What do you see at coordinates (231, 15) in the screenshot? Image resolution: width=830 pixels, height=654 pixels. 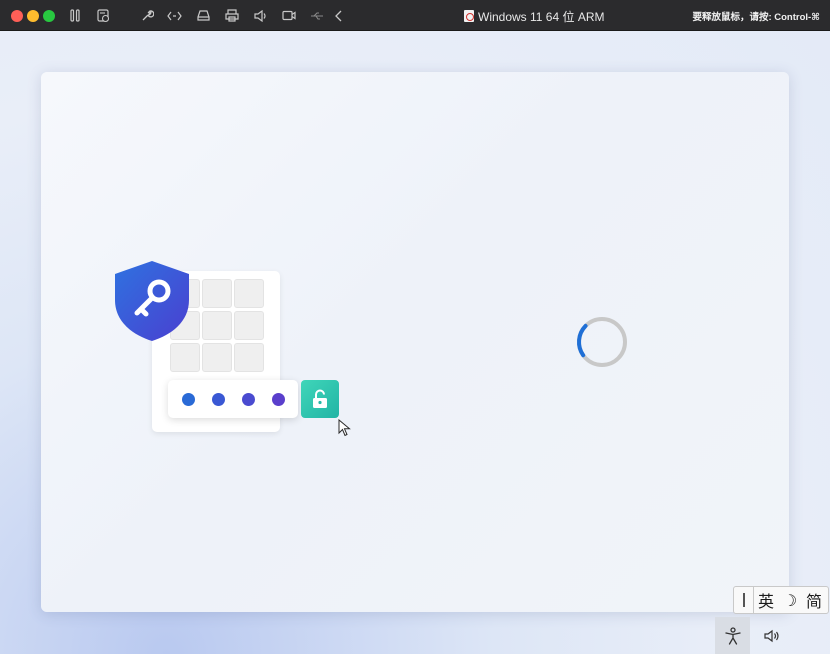 I see `printer-icon` at bounding box center [231, 15].